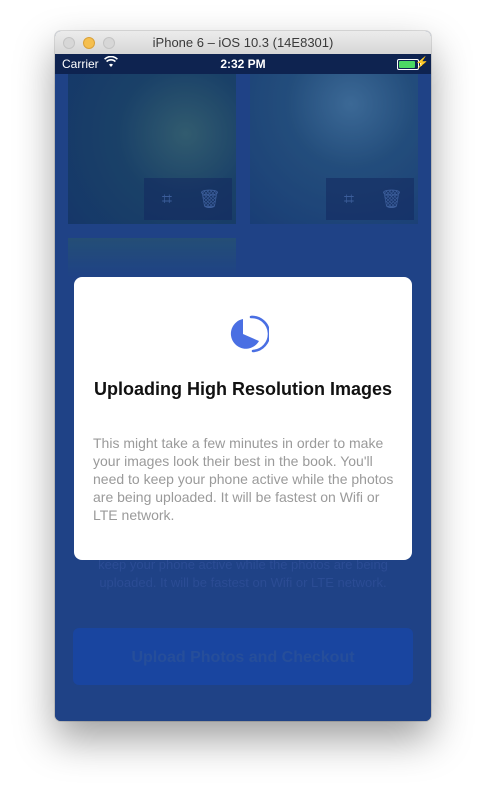 Image resolution: width=487 pixels, height=801 pixels. Describe the element at coordinates (422, 63) in the screenshot. I see `charging-bolt-icon: ⚡` at that location.